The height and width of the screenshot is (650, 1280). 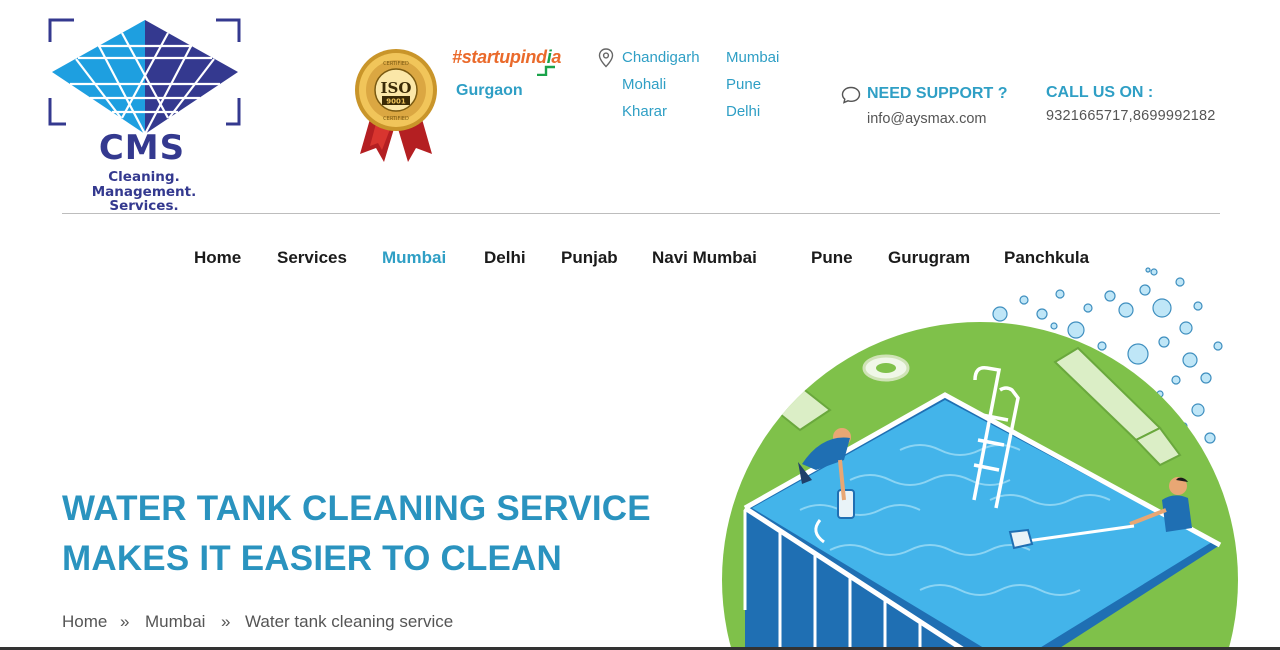 What do you see at coordinates (144, 191) in the screenshot?
I see `logo-tagline: Cleaning. Management. Services.` at bounding box center [144, 191].